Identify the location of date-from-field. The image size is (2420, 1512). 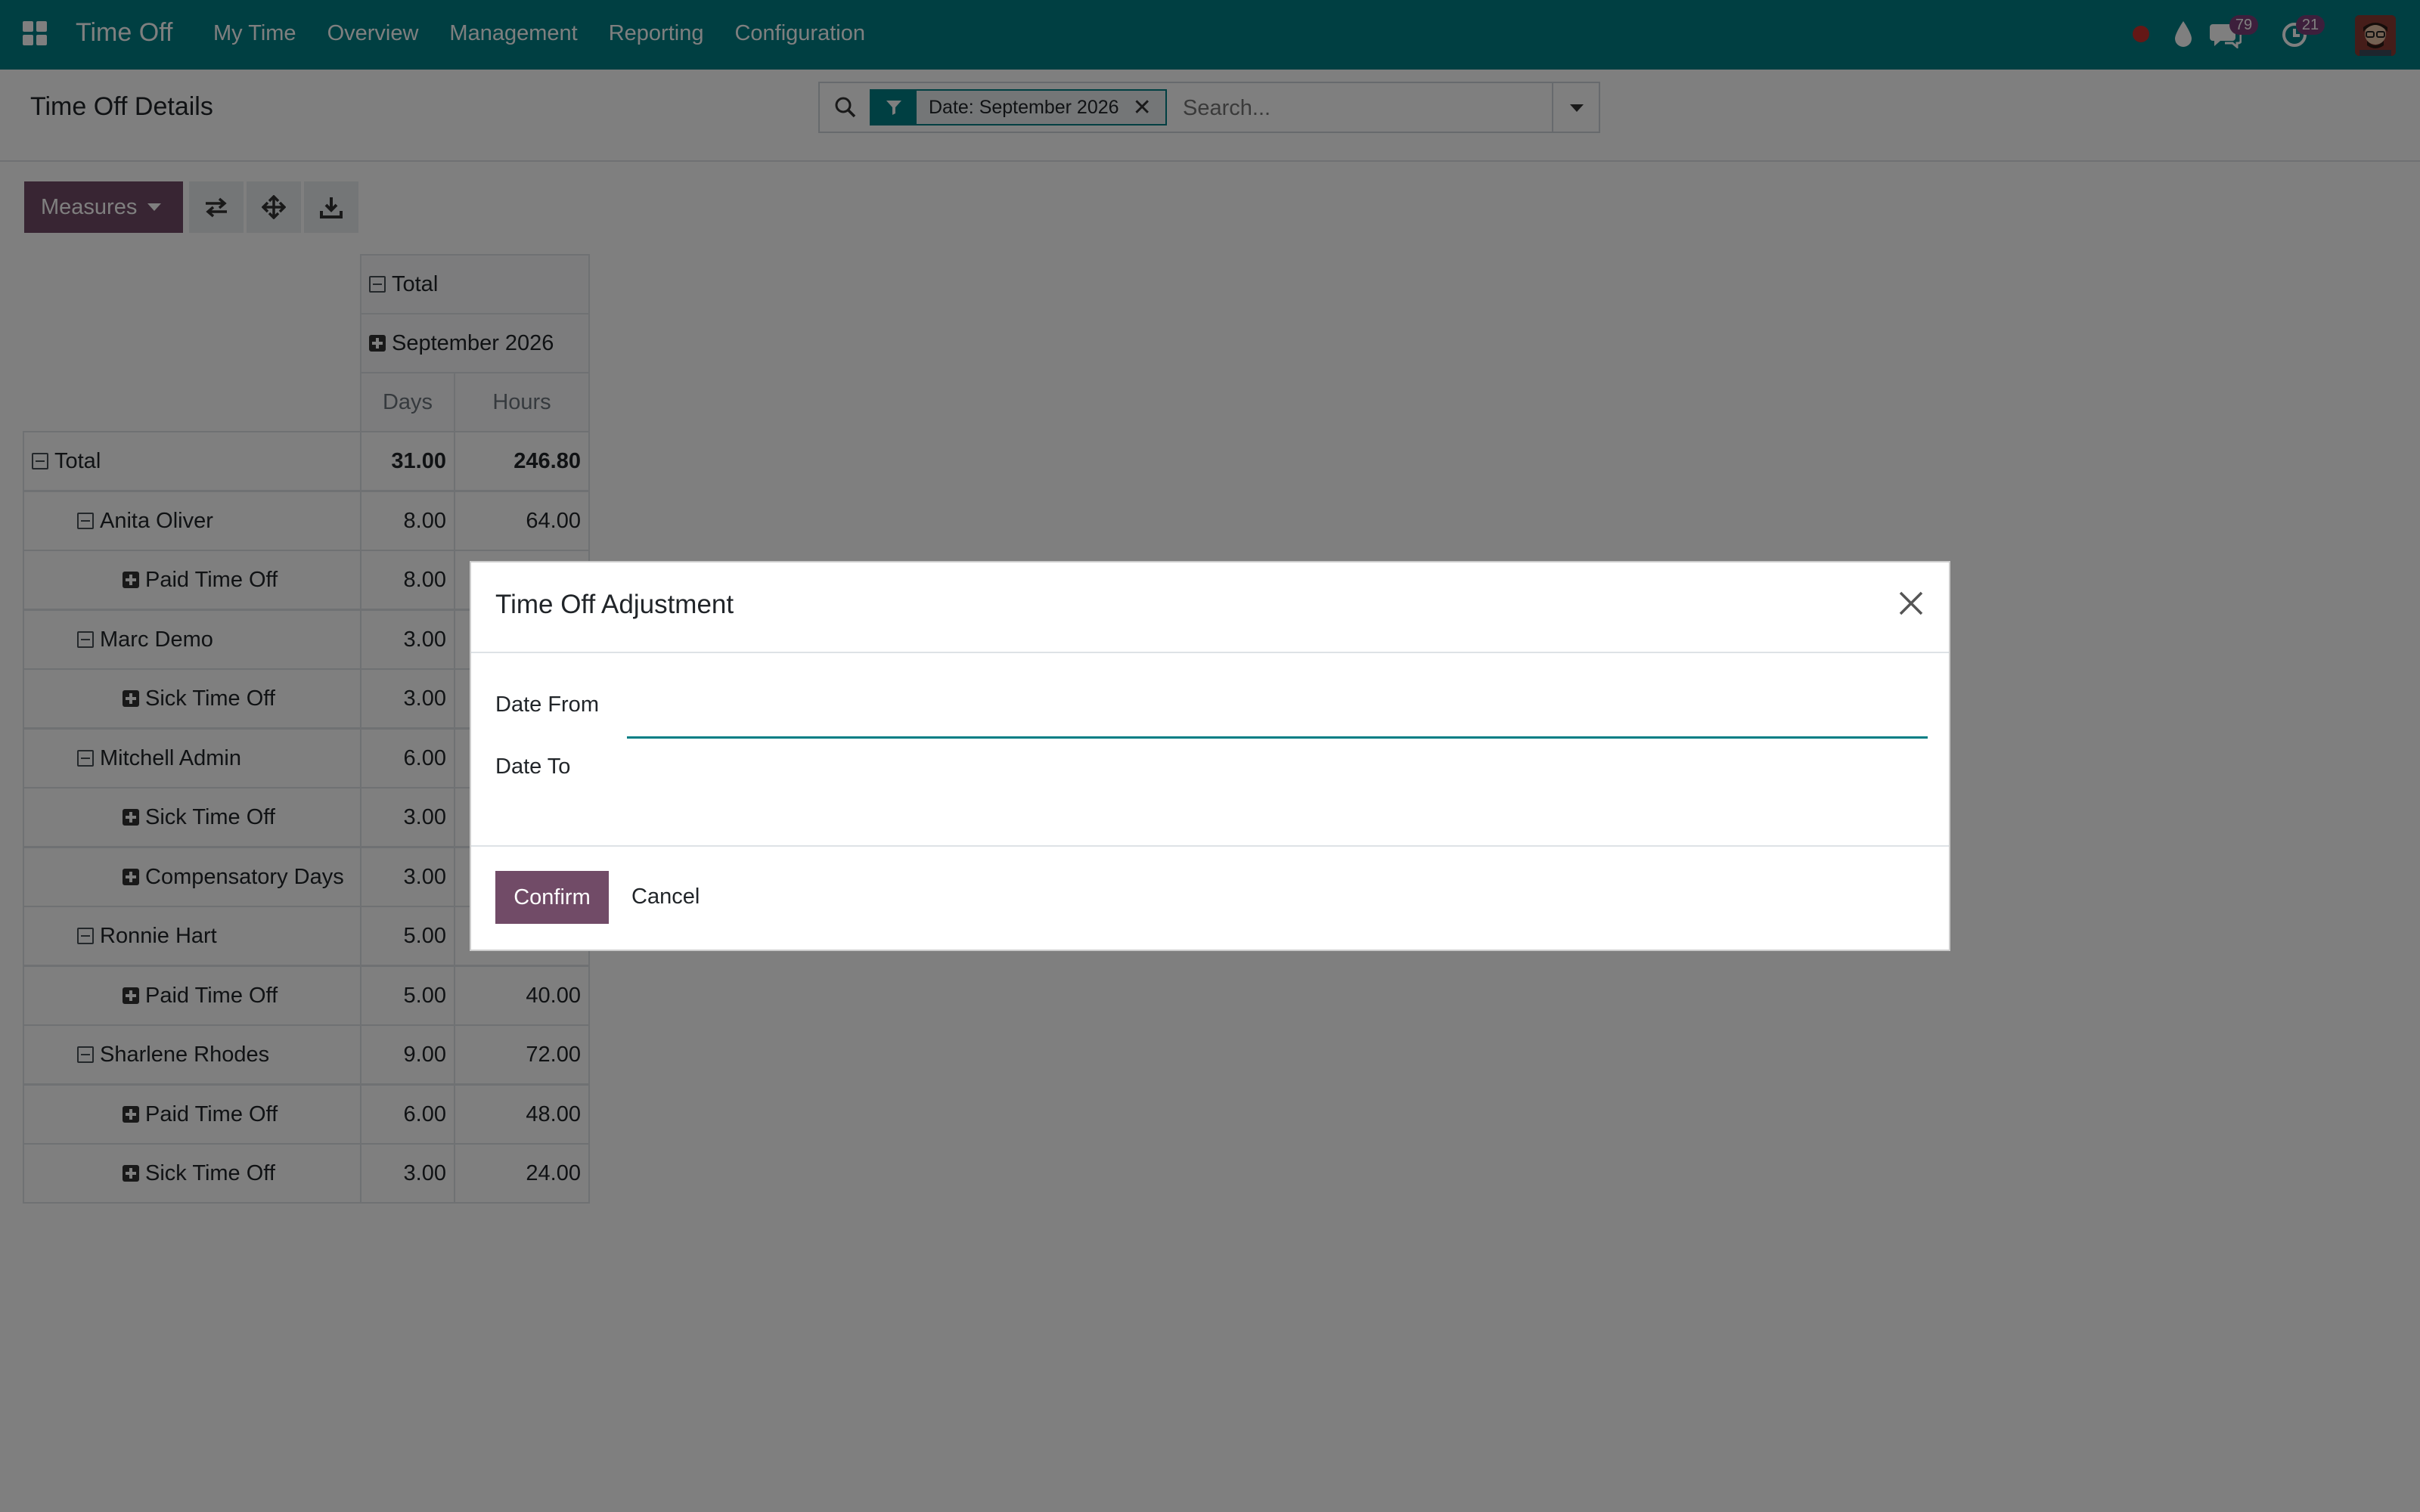
(1277, 720).